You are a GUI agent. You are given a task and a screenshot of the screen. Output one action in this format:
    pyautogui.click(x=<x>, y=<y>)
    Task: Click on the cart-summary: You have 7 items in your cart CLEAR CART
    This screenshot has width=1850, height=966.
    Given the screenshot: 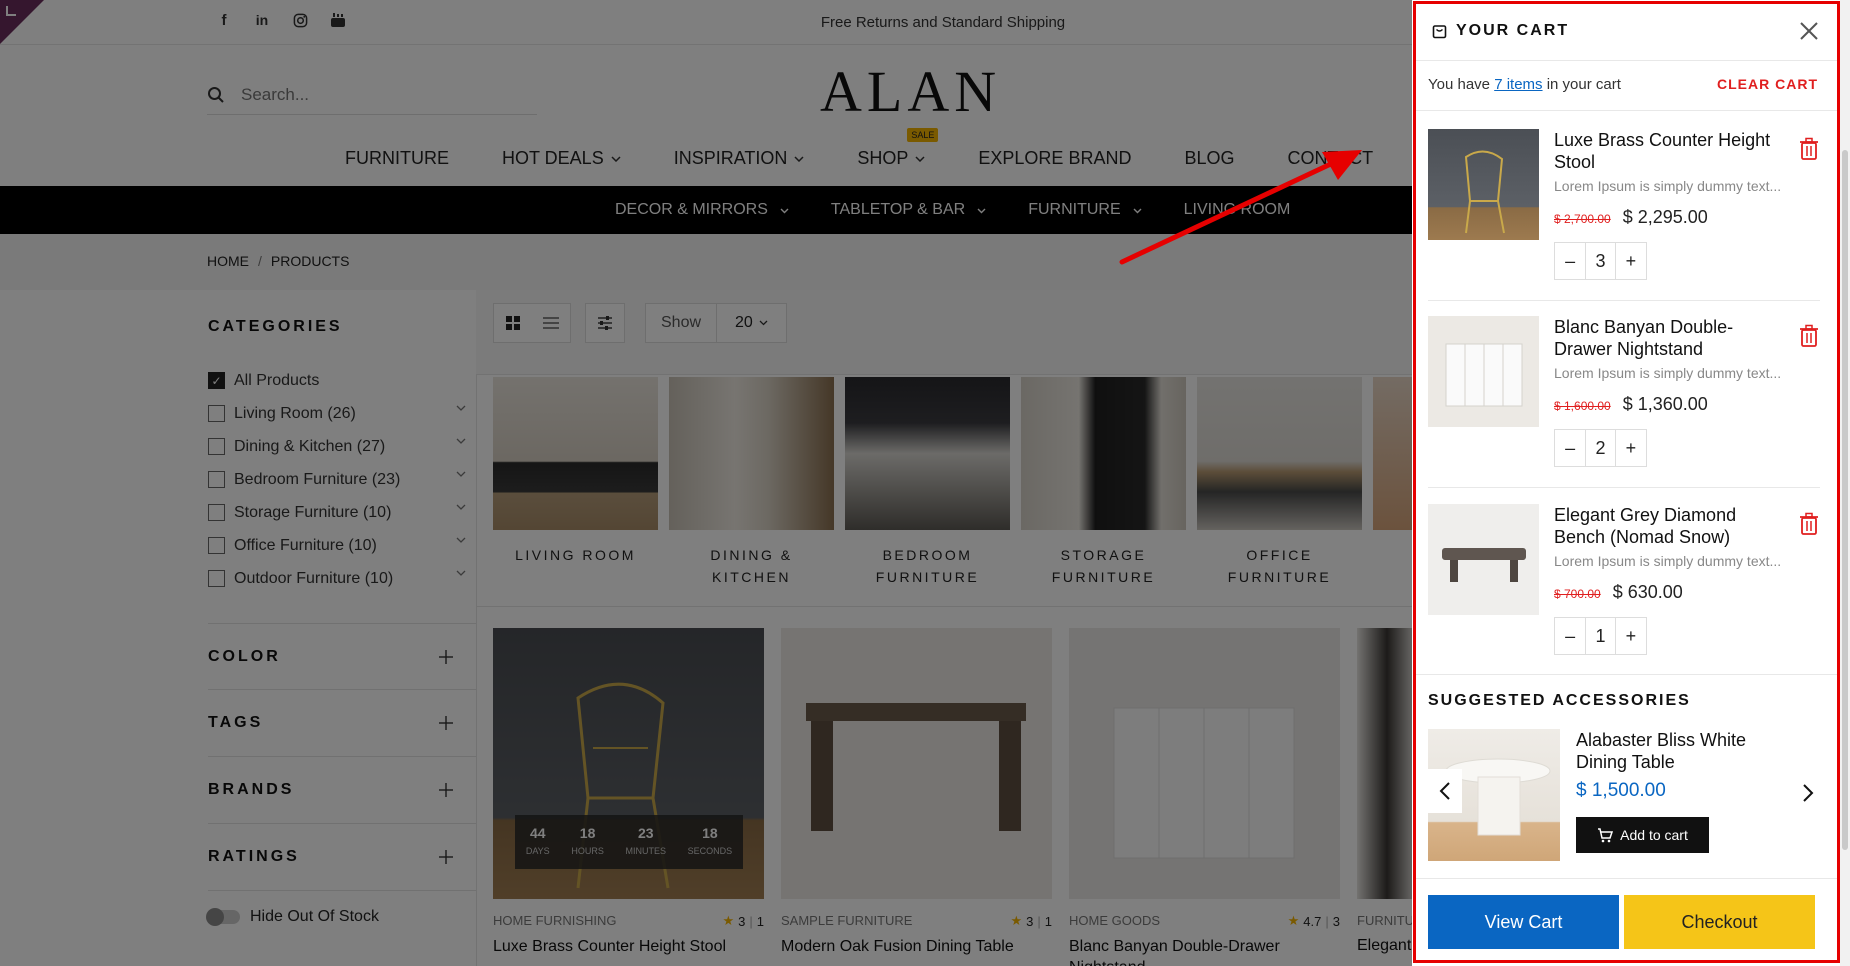 What is the action you would take?
    pyautogui.click(x=1623, y=84)
    